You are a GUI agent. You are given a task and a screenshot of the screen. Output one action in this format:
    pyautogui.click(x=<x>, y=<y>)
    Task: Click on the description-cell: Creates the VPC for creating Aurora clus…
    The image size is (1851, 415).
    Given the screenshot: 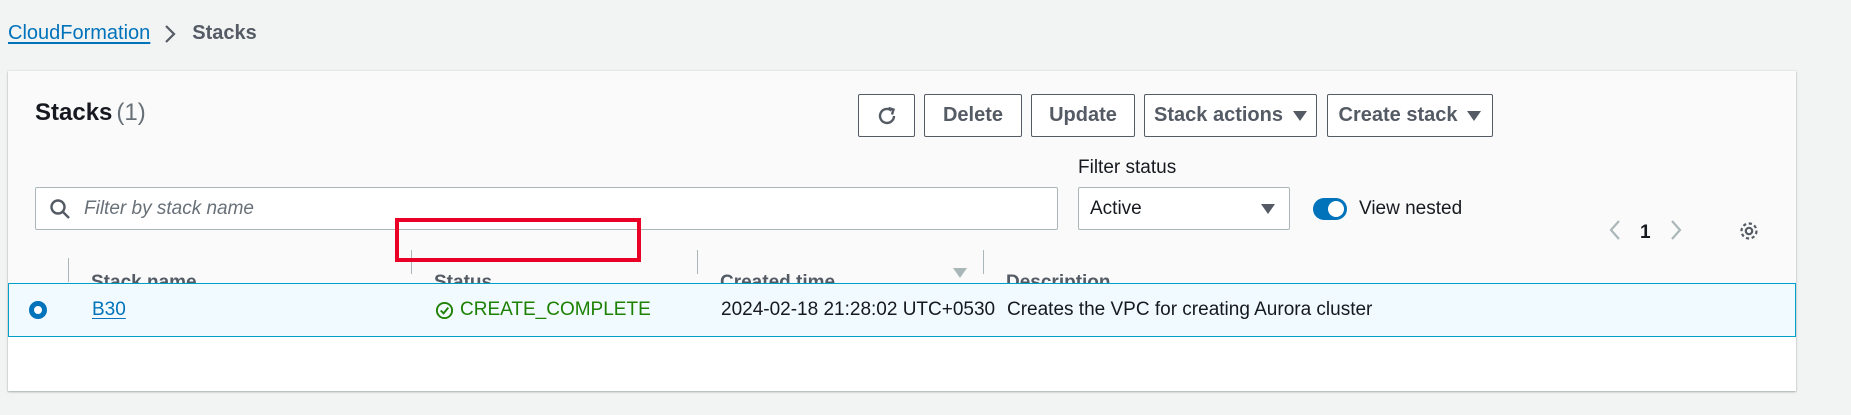 What is the action you would take?
    pyautogui.click(x=1190, y=309)
    